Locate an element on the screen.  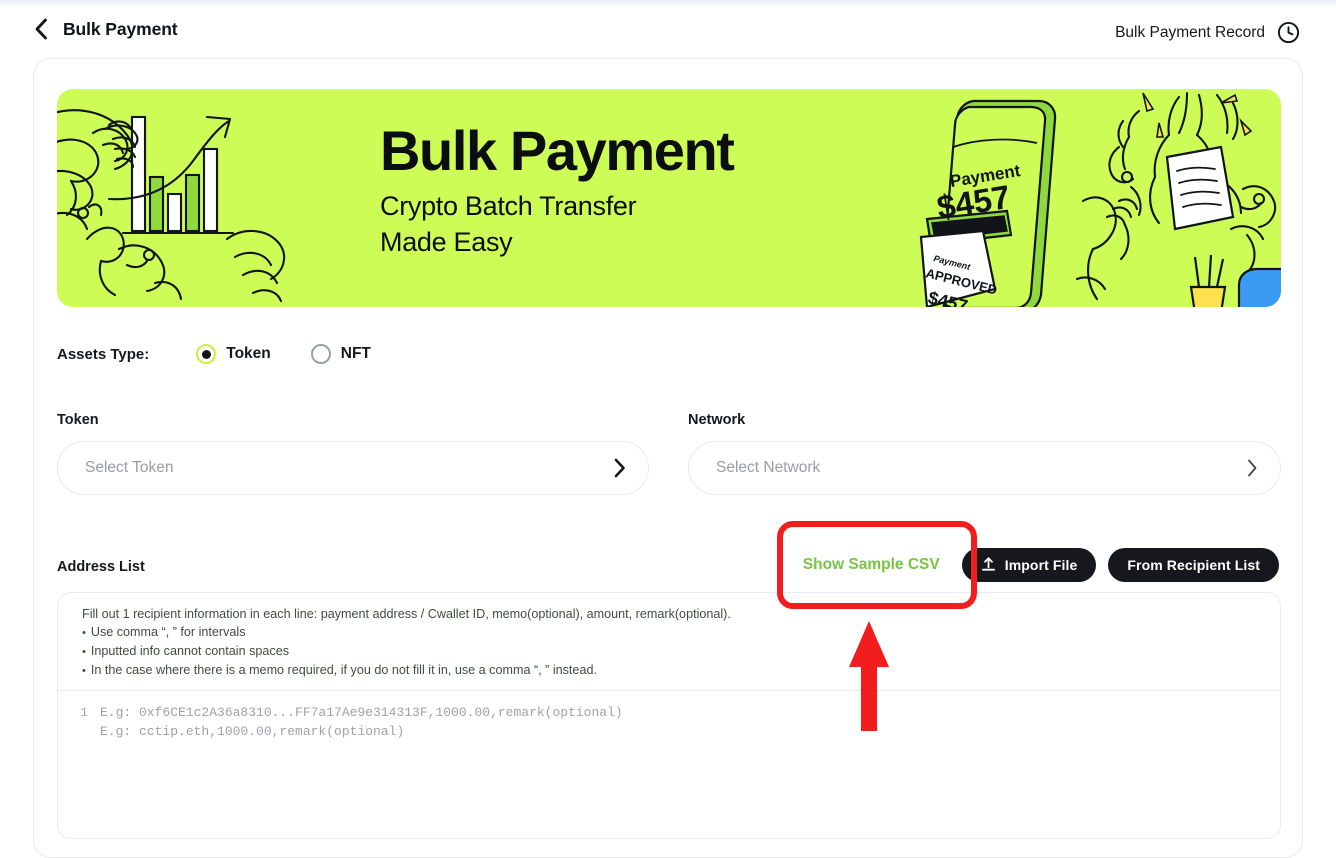
assets-type-label: Assets Type: is located at coordinates (103, 354).